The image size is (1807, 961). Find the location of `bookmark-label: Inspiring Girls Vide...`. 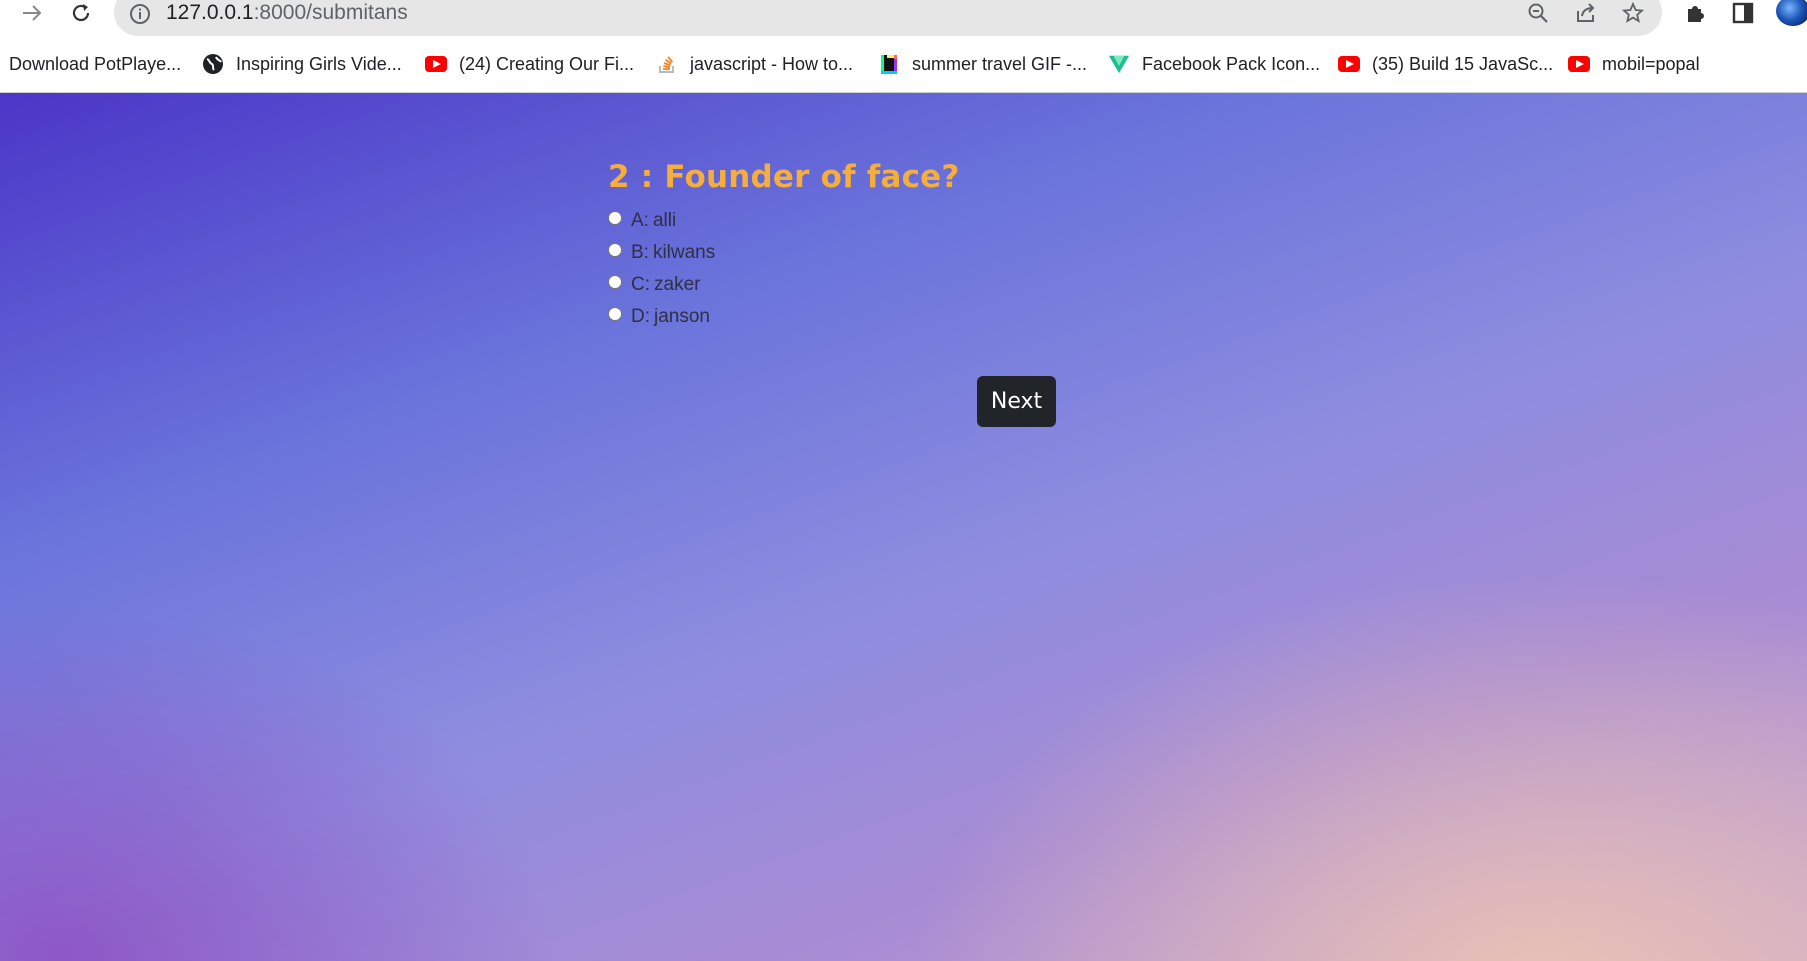

bookmark-label: Inspiring Girls Vide... is located at coordinates (319, 63).